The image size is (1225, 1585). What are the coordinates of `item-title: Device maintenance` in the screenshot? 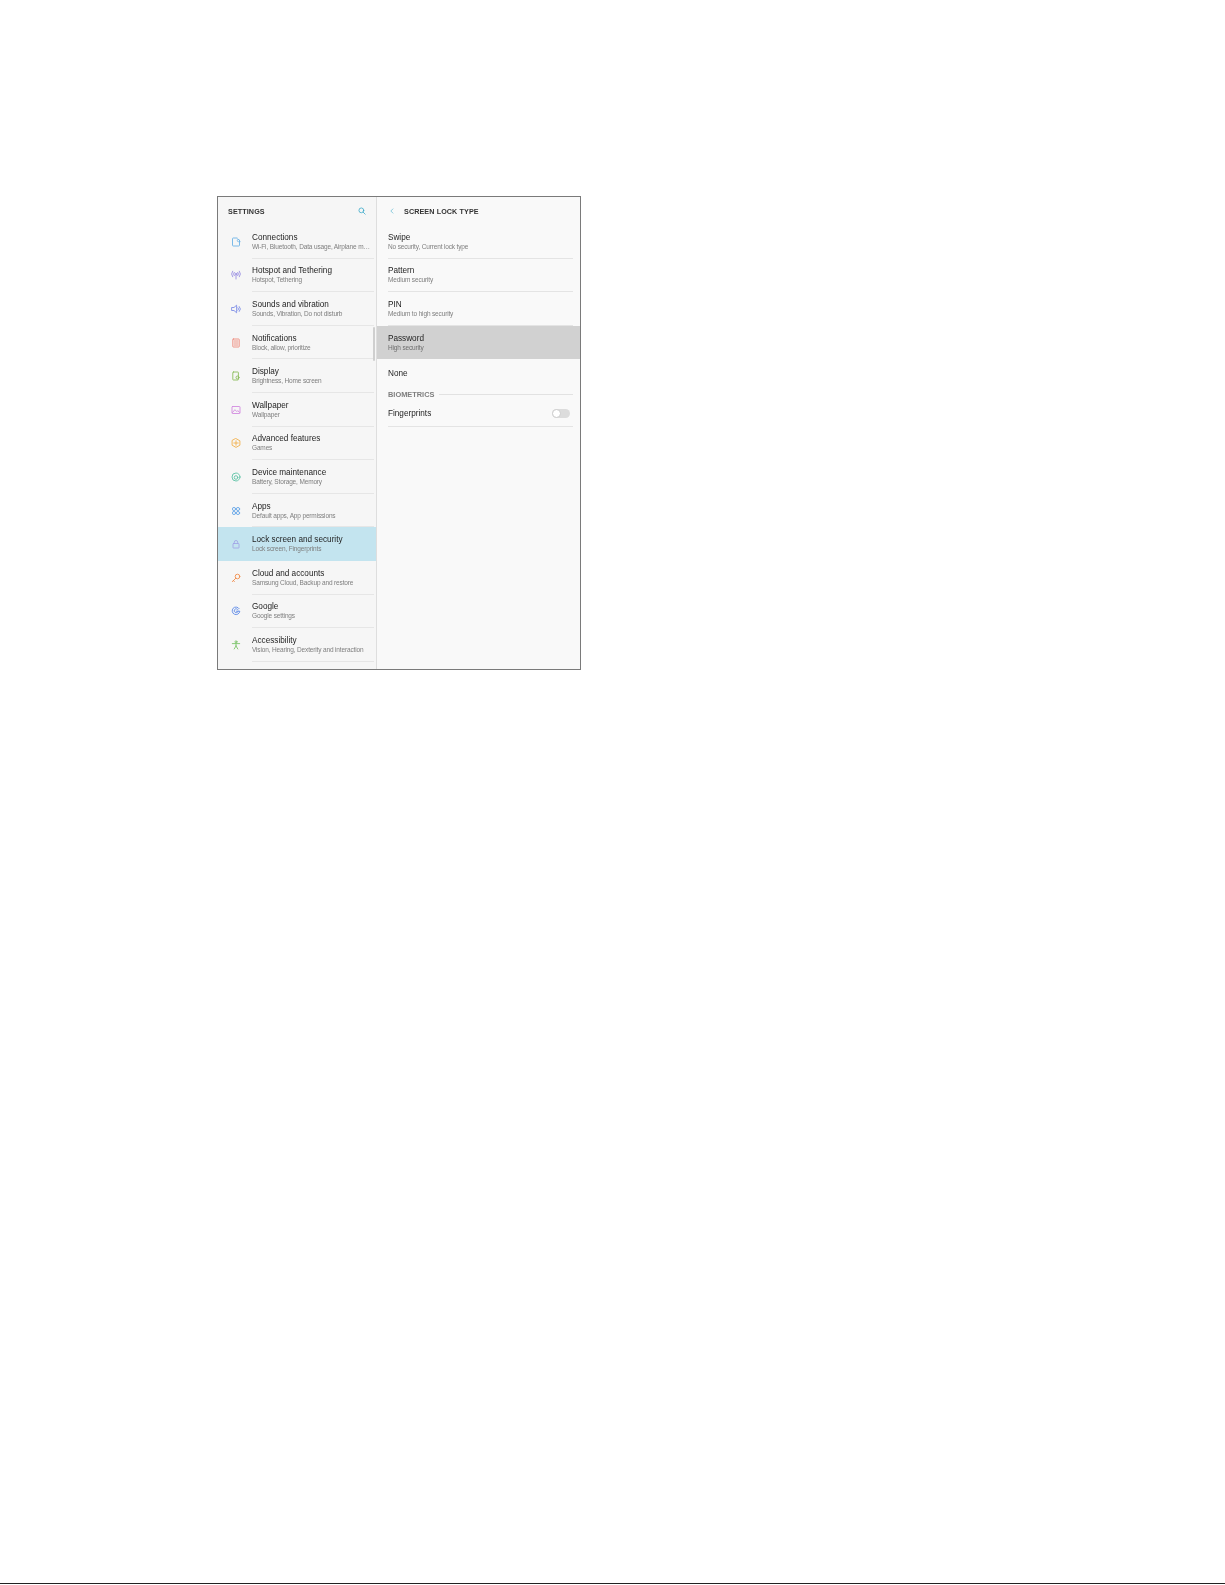 It's located at (289, 472).